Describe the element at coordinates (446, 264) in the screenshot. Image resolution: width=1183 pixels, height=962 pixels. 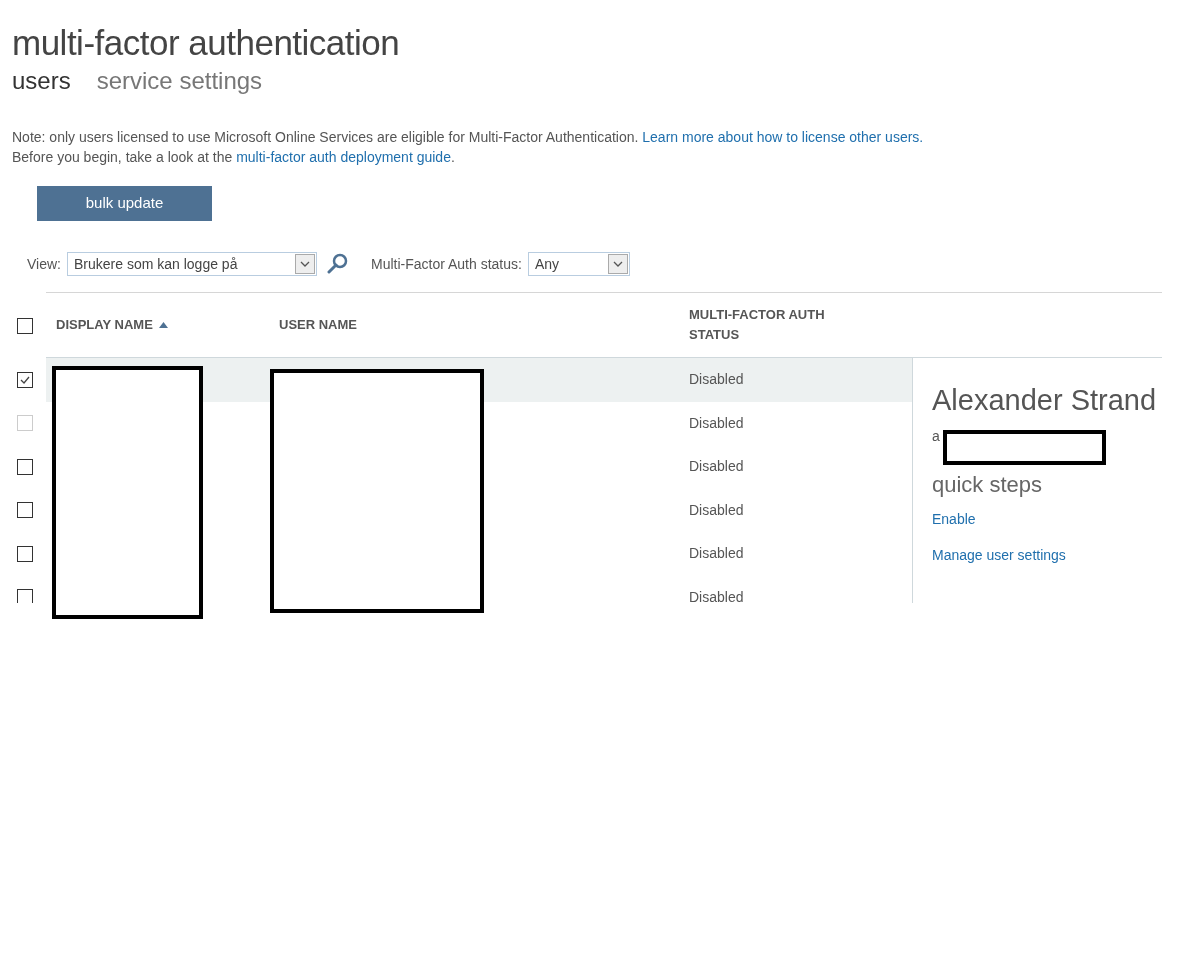
I see `status-filter-label: Multi-Factor Auth status:` at that location.